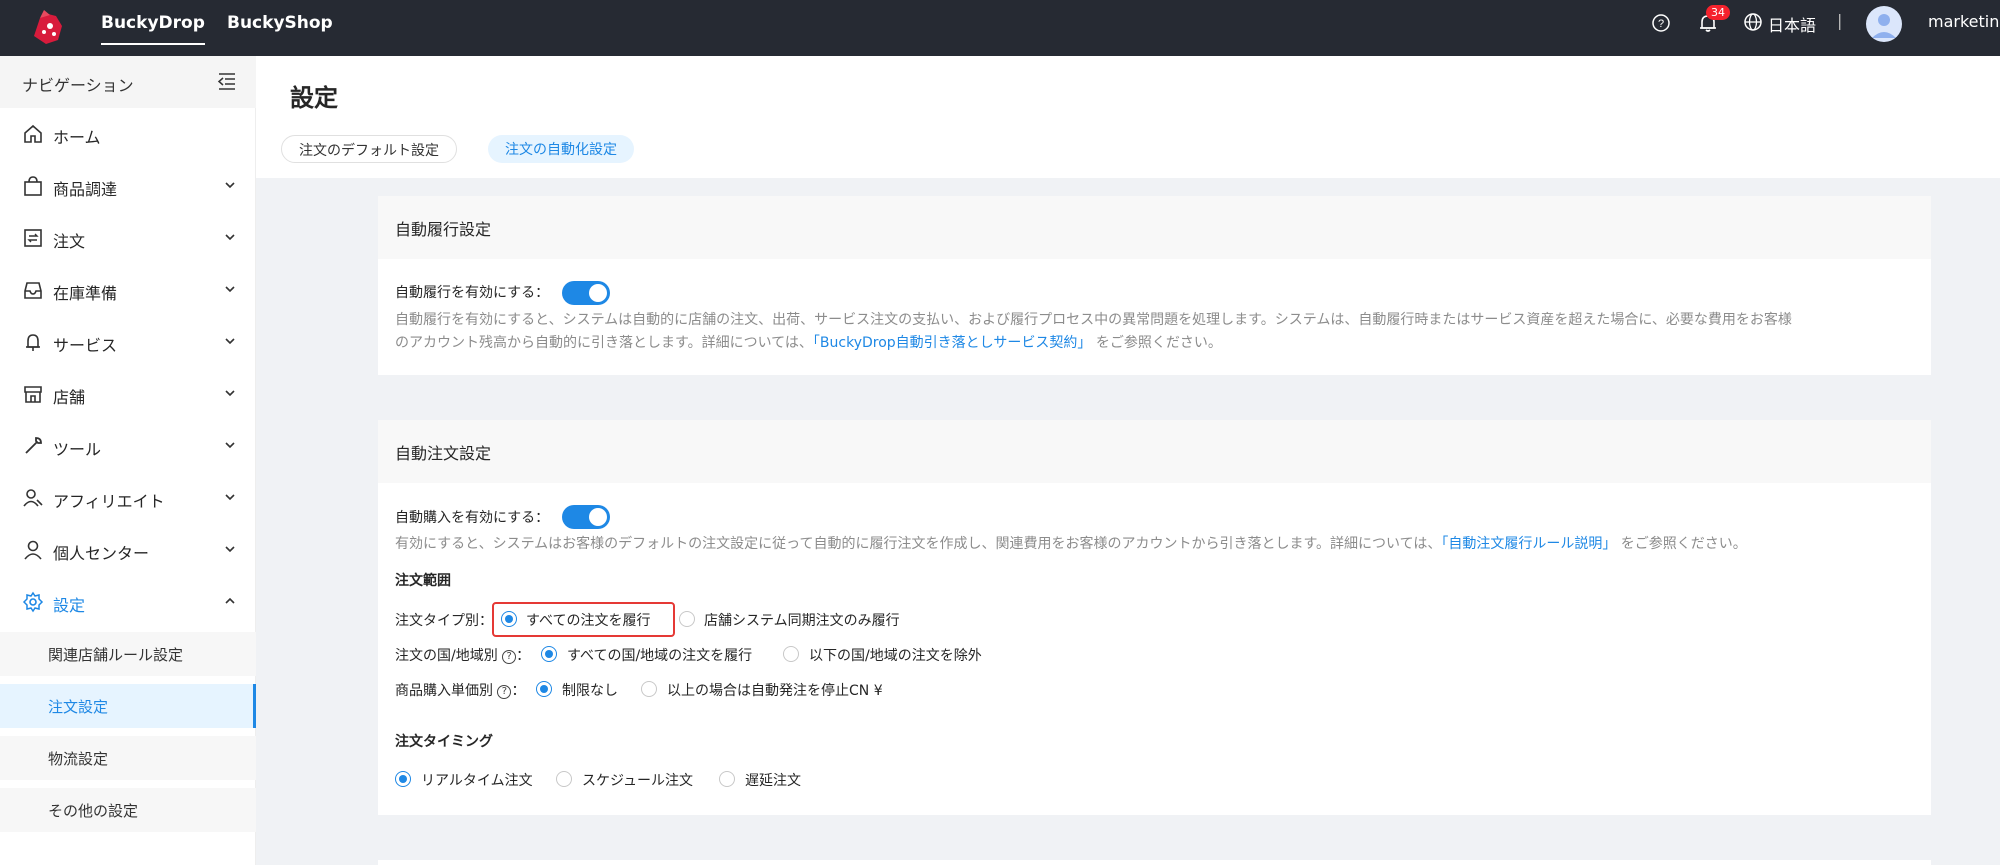 The width and height of the screenshot is (2000, 865). What do you see at coordinates (33, 342) in the screenshot?
I see `service-icon` at bounding box center [33, 342].